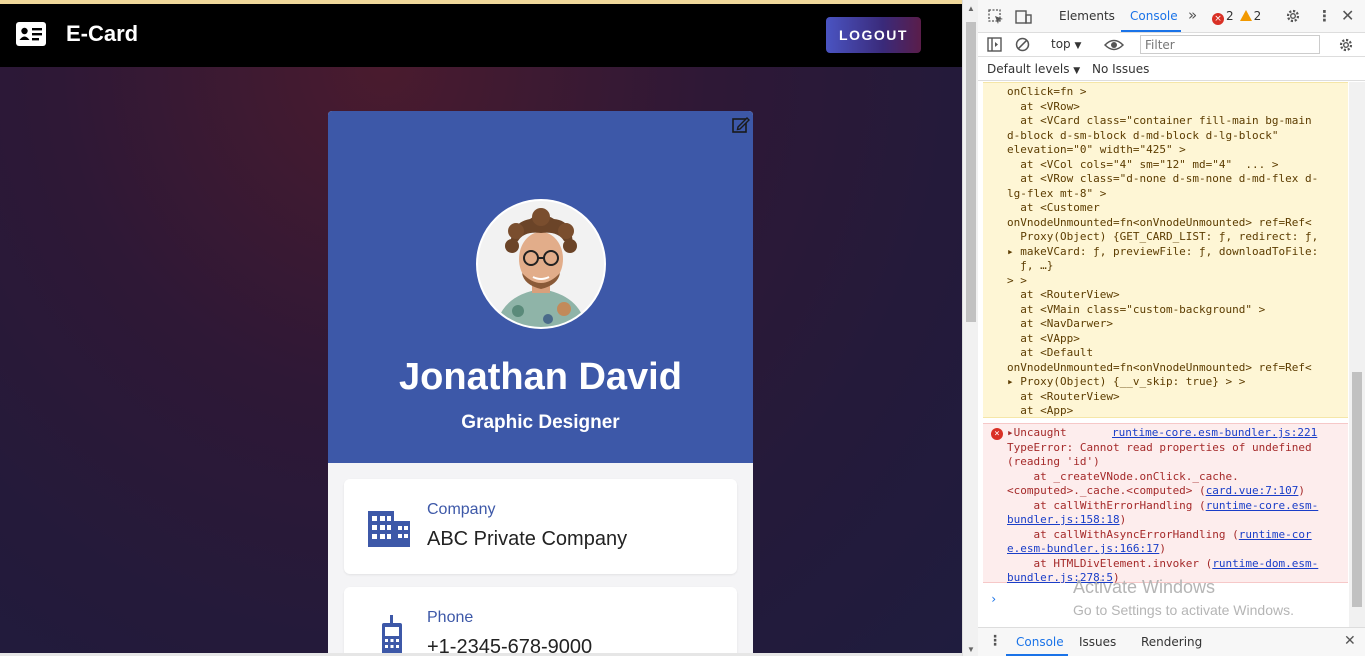 The height and width of the screenshot is (656, 1365). What do you see at coordinates (1053, 207) in the screenshot?
I see `warning-line: at <Customer` at bounding box center [1053, 207].